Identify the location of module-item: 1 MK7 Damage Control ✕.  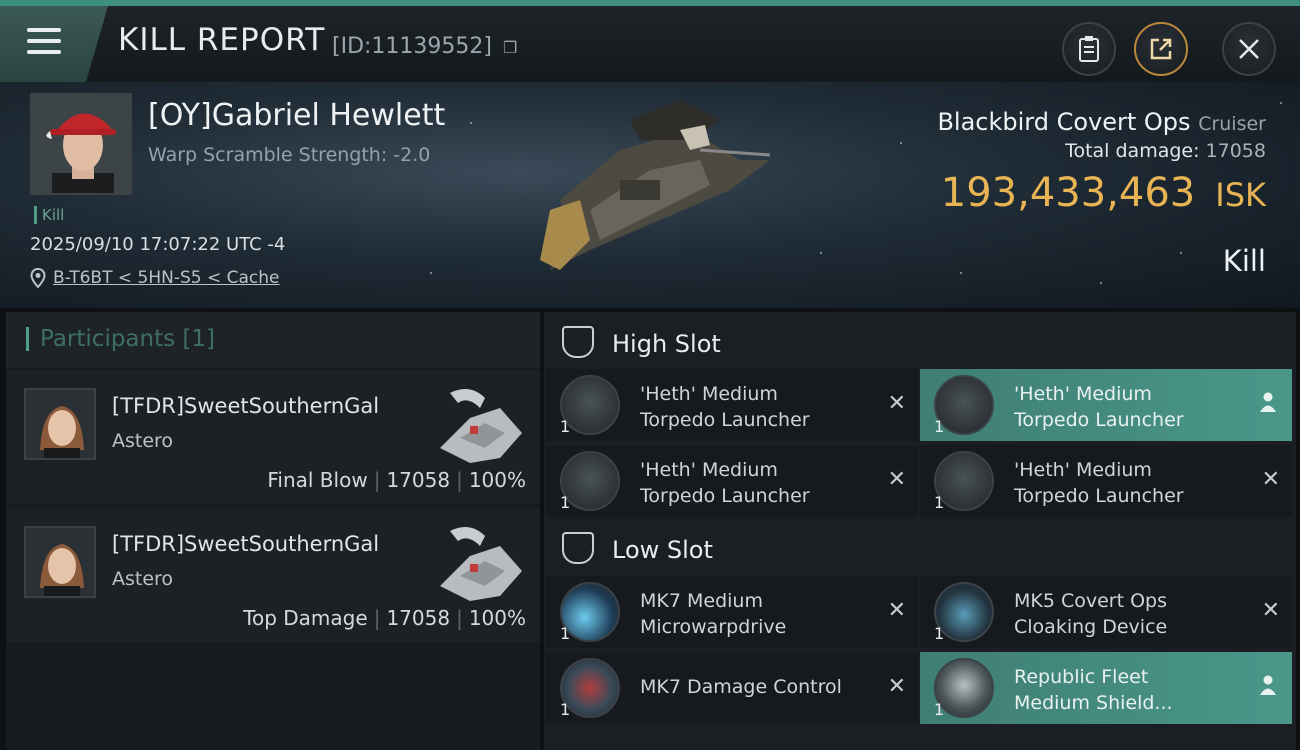
(732, 688).